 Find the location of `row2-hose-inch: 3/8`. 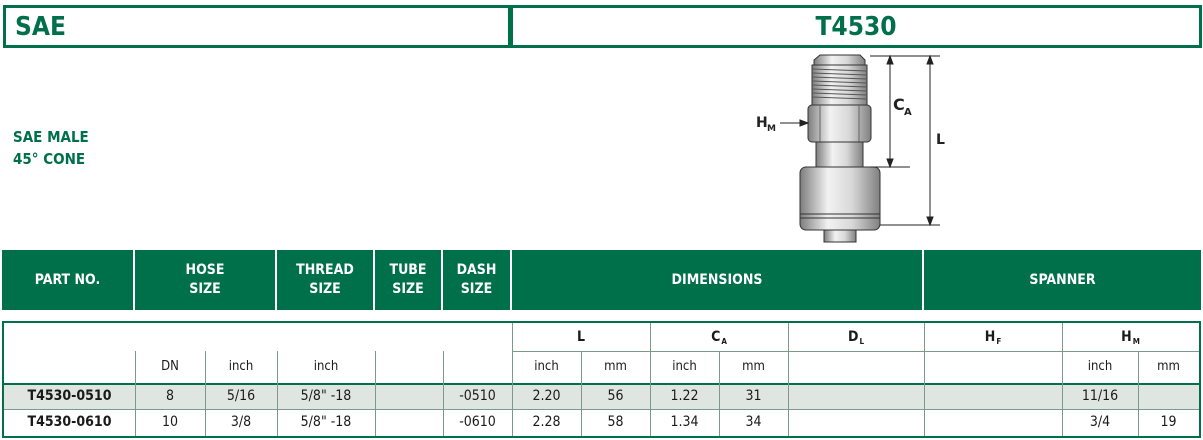

row2-hose-inch: 3/8 is located at coordinates (241, 422).